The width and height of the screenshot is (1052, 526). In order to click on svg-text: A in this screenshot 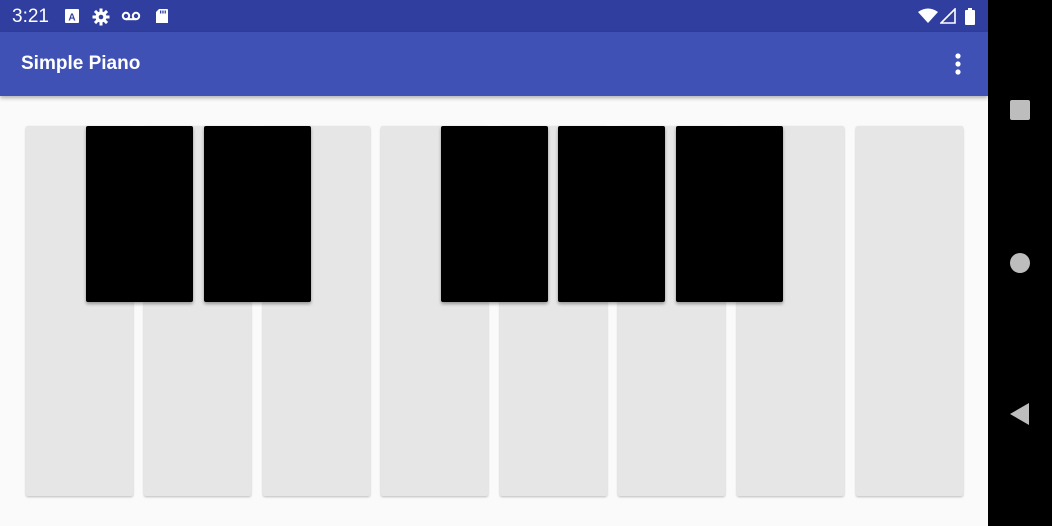, I will do `click(71, 18)`.